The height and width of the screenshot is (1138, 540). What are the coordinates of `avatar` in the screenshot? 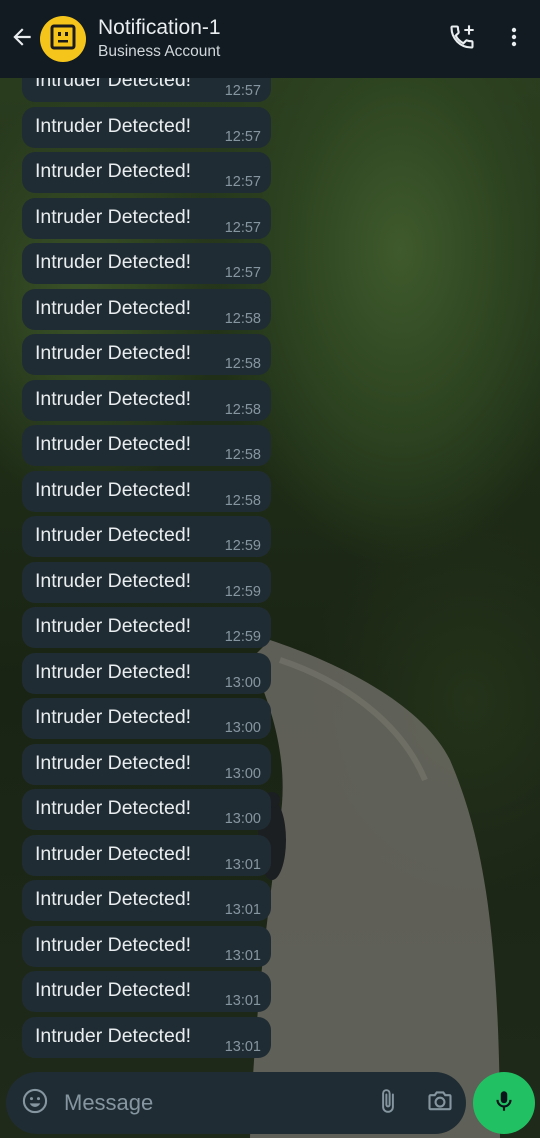 It's located at (63, 39).